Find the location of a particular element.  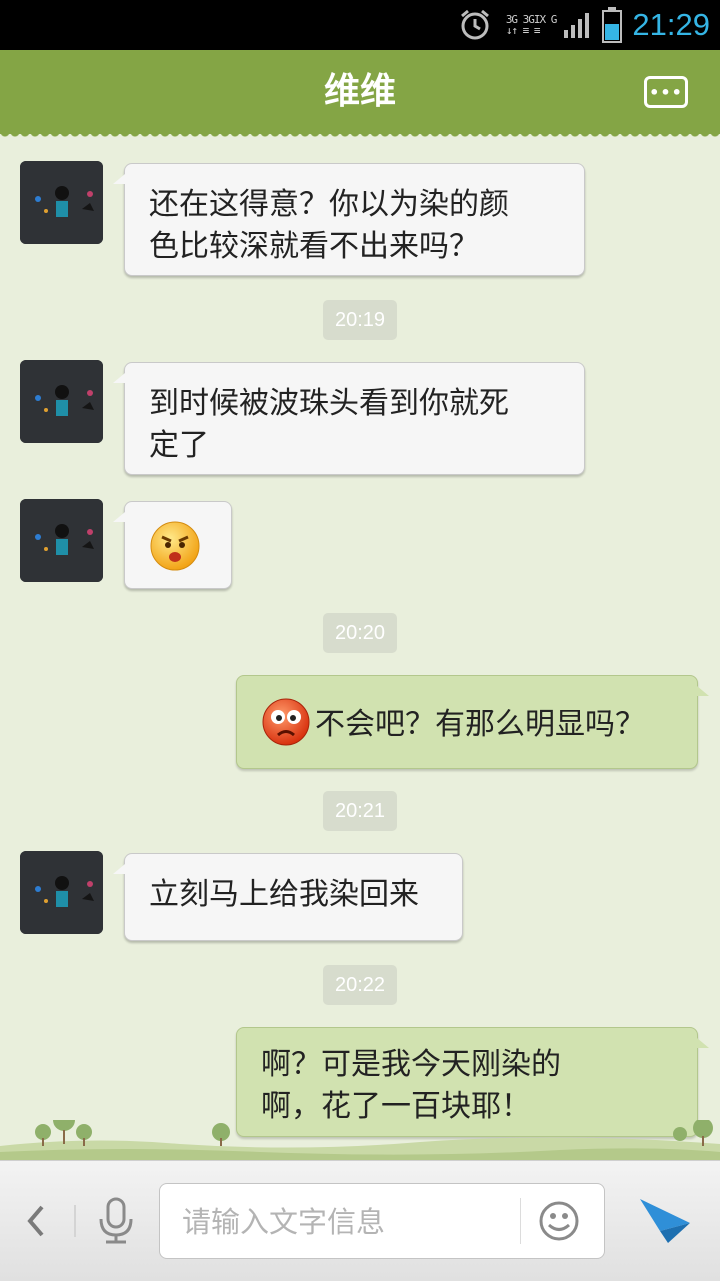

timestamp: 20:22 is located at coordinates (360, 985).